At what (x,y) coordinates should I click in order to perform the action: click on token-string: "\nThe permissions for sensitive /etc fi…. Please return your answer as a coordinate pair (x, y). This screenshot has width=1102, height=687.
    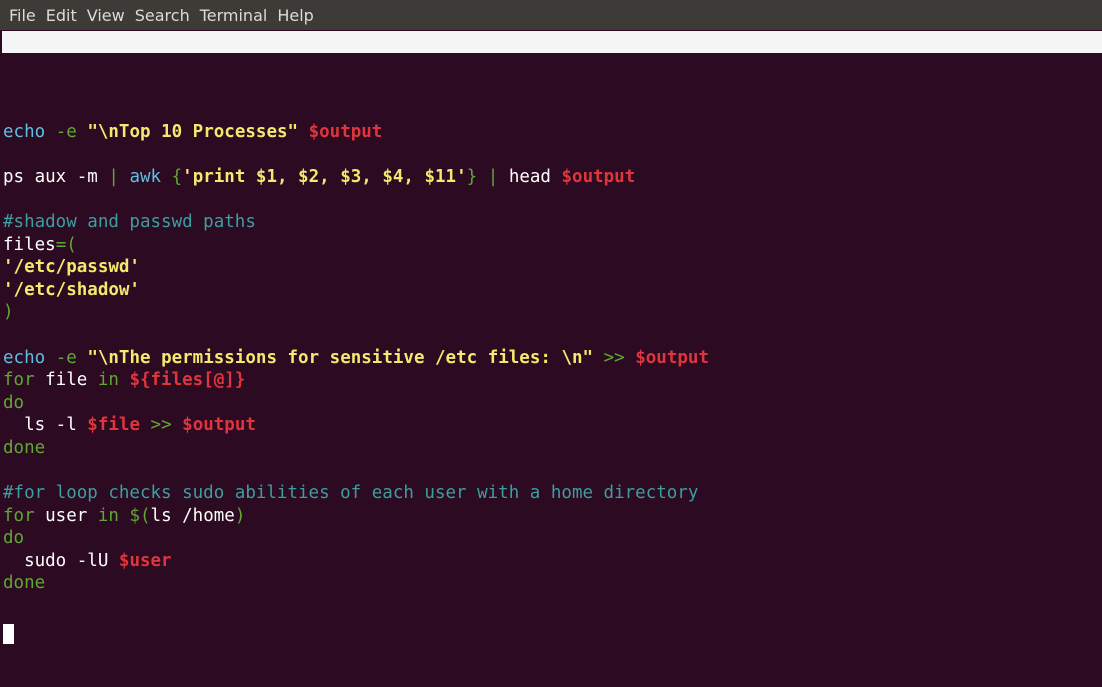
    Looking at the image, I should click on (340, 357).